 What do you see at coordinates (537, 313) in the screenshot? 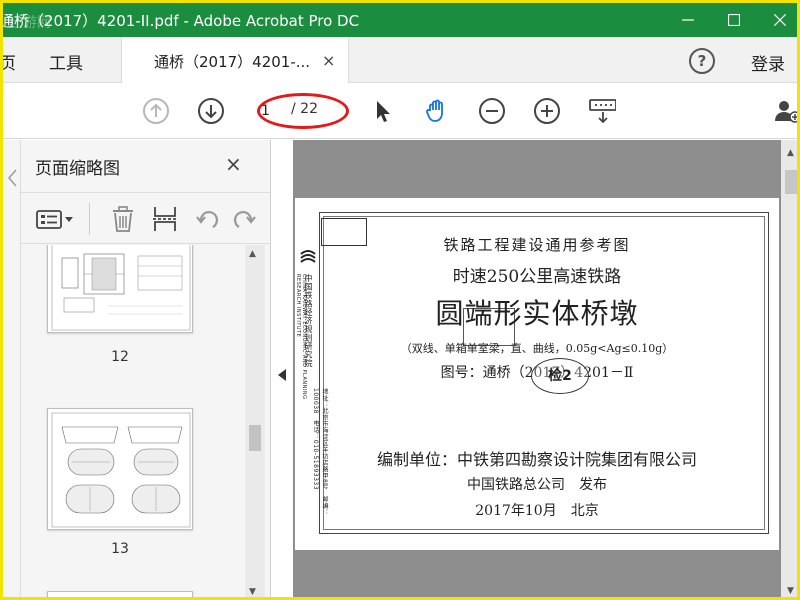
I see `page-main-title: 圆端形实体桥墩` at bounding box center [537, 313].